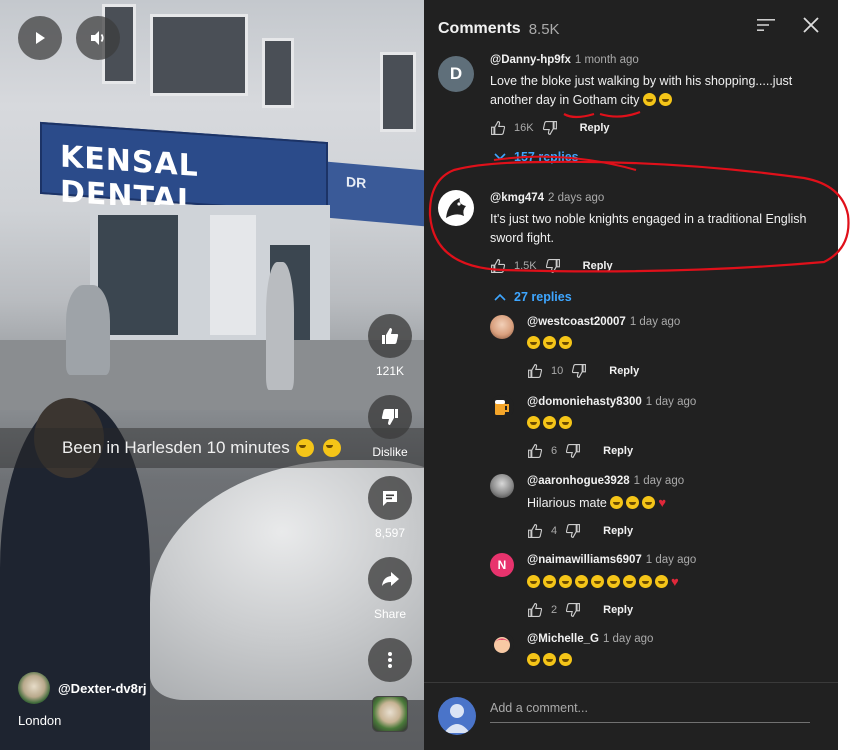 Image resolution: width=850 pixels, height=750 pixels. I want to click on secondary-shop-sign: DR, so click(376, 194).